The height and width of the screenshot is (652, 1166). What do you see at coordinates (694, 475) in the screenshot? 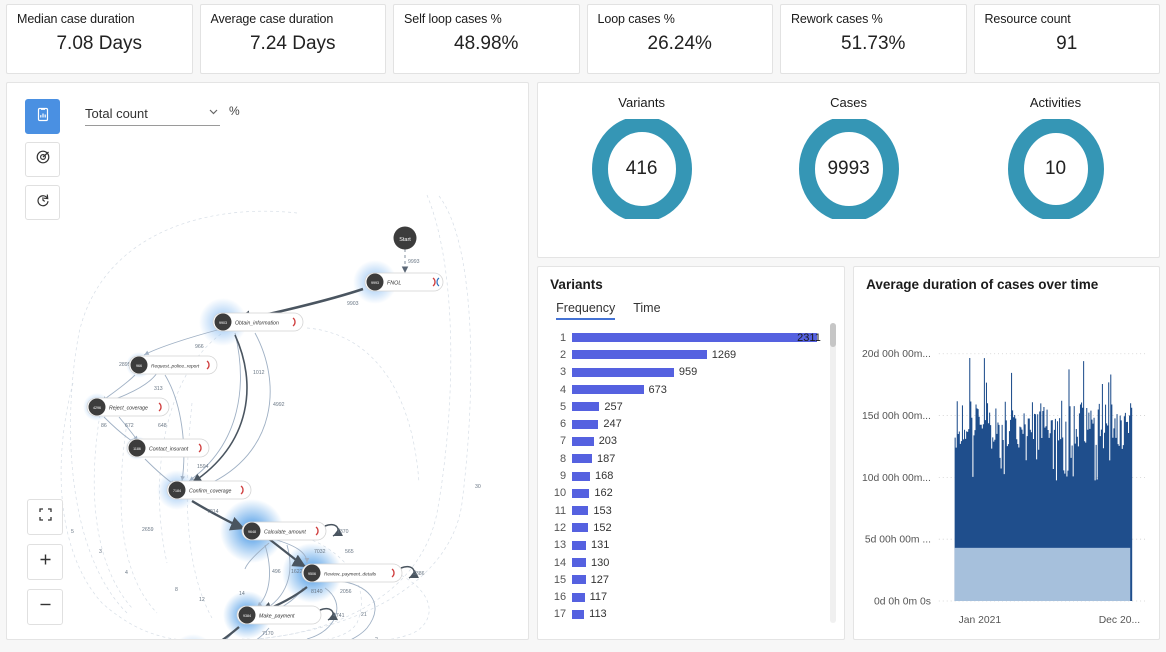
I see `variant-row: 9 168` at bounding box center [694, 475].